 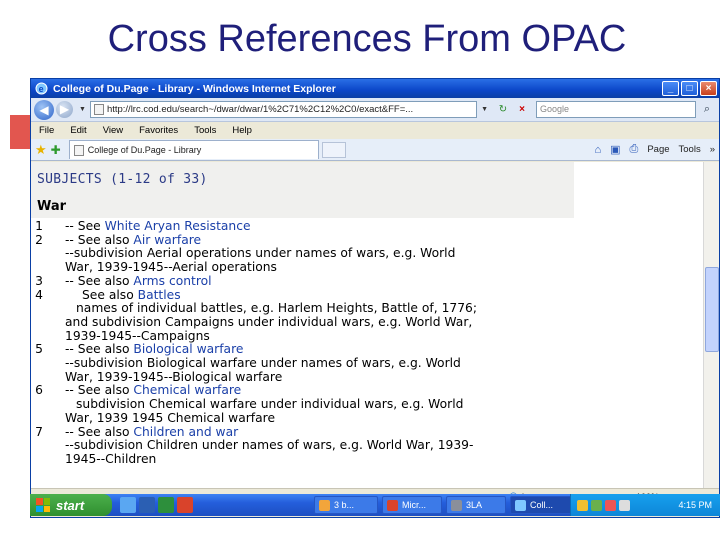 What do you see at coordinates (21, 132) in the screenshot?
I see `slide-bullet-decoration` at bounding box center [21, 132].